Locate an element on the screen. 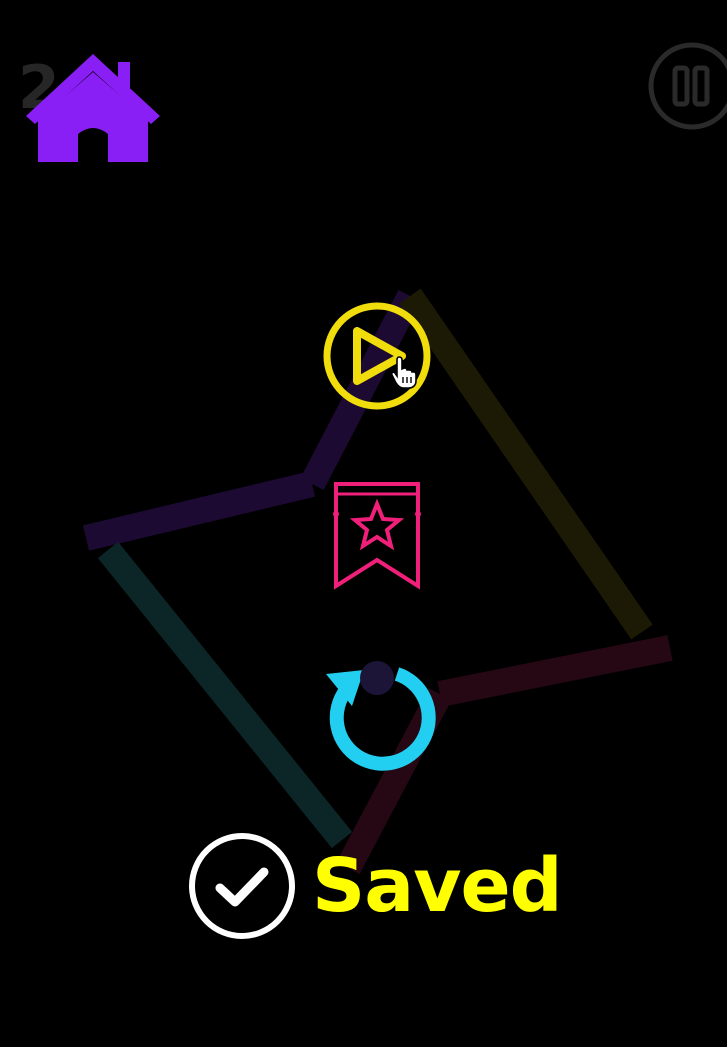  restart-icon is located at coordinates (381, 716).